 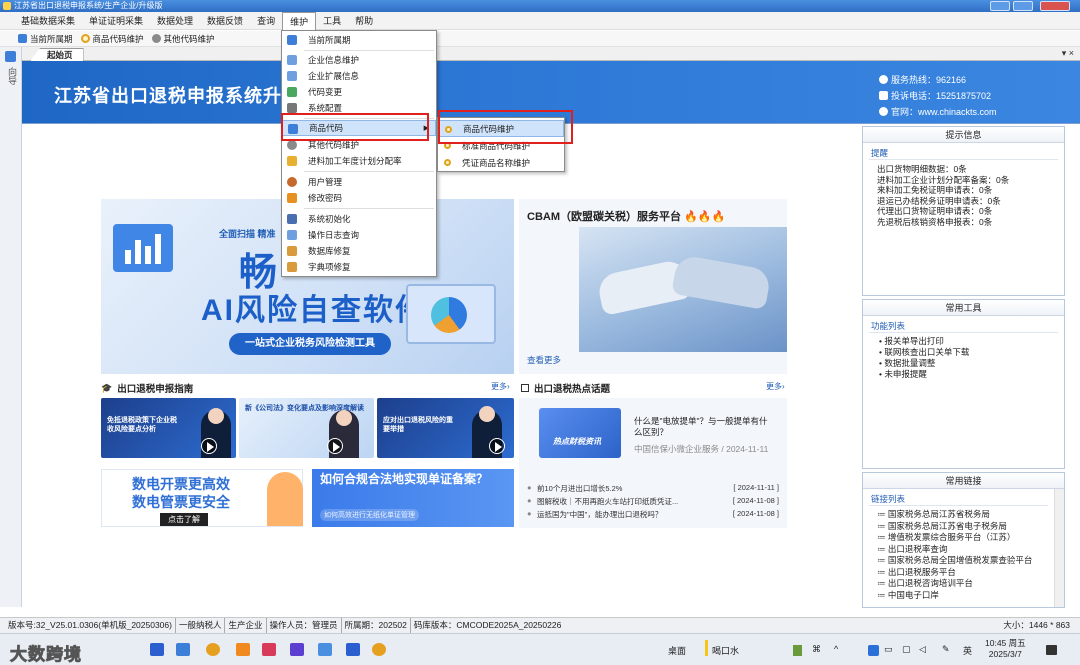 I want to click on link-item: 出口退税服务平台, so click(x=963, y=573).